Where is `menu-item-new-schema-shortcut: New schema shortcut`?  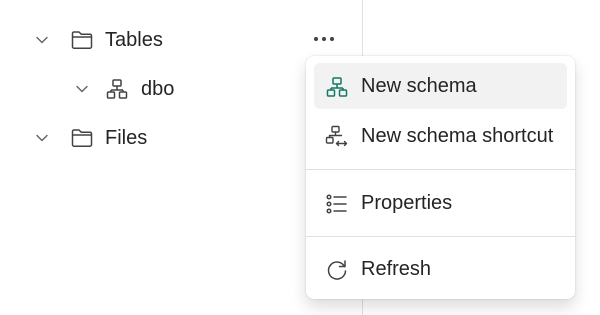 menu-item-new-schema-shortcut: New schema shortcut is located at coordinates (440, 136).